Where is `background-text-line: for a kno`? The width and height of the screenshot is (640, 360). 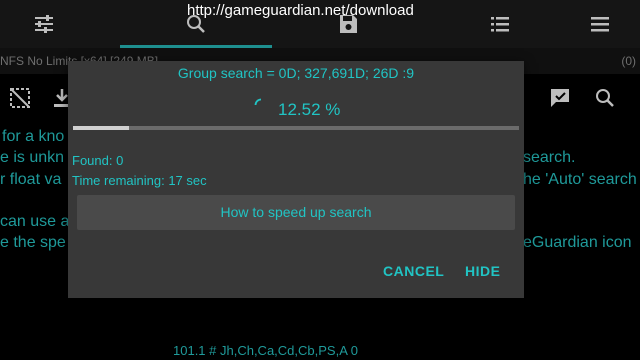
background-text-line: for a kno is located at coordinates (33, 136).